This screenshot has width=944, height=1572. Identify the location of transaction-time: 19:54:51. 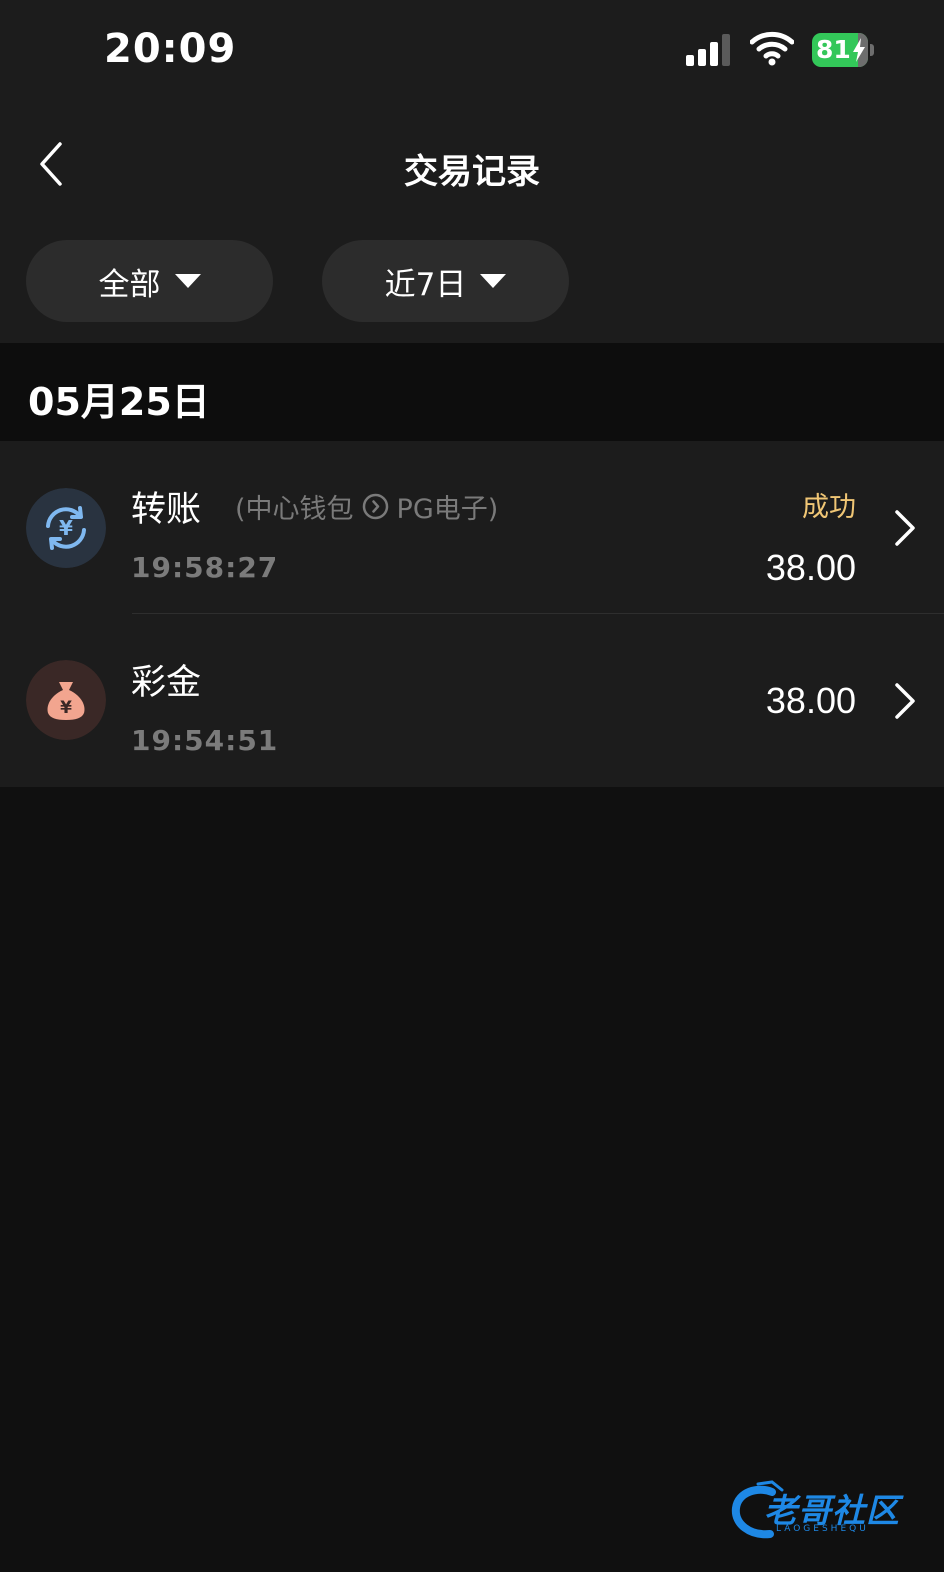
(205, 740).